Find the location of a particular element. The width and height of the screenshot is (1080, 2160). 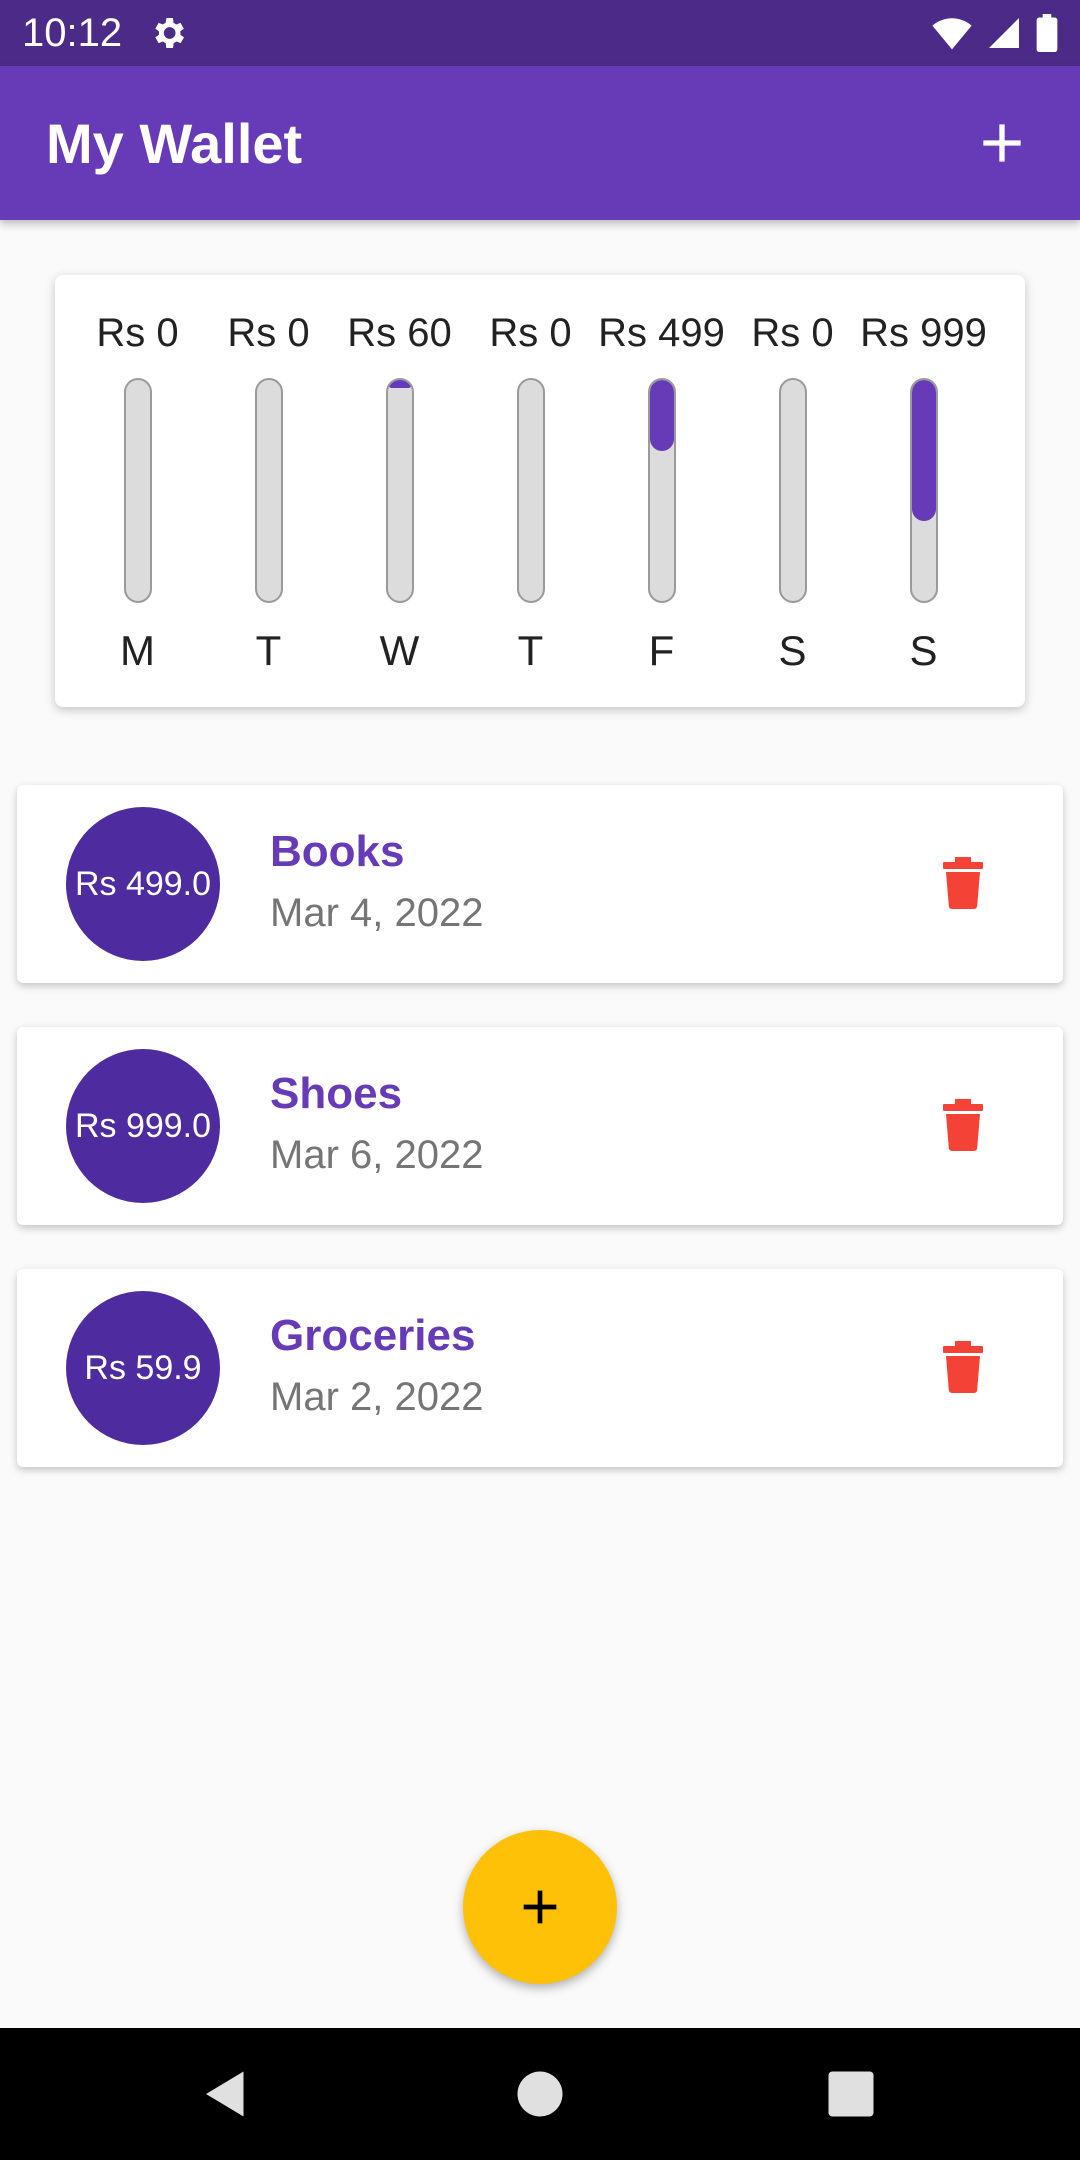

system-nav-bar is located at coordinates (540, 2094).